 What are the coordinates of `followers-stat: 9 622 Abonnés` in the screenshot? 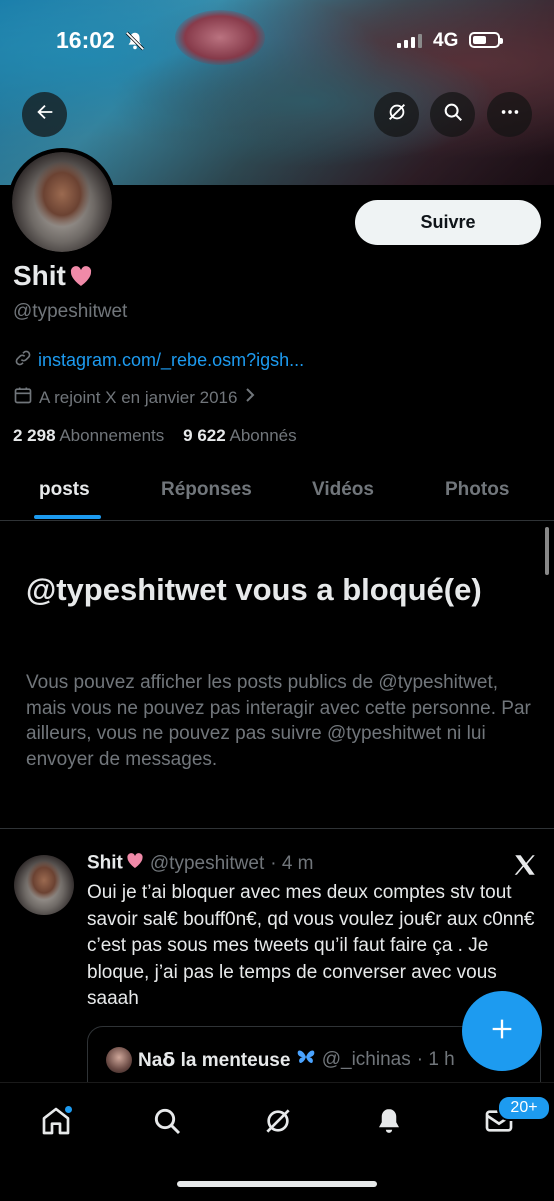 It's located at (239, 435).